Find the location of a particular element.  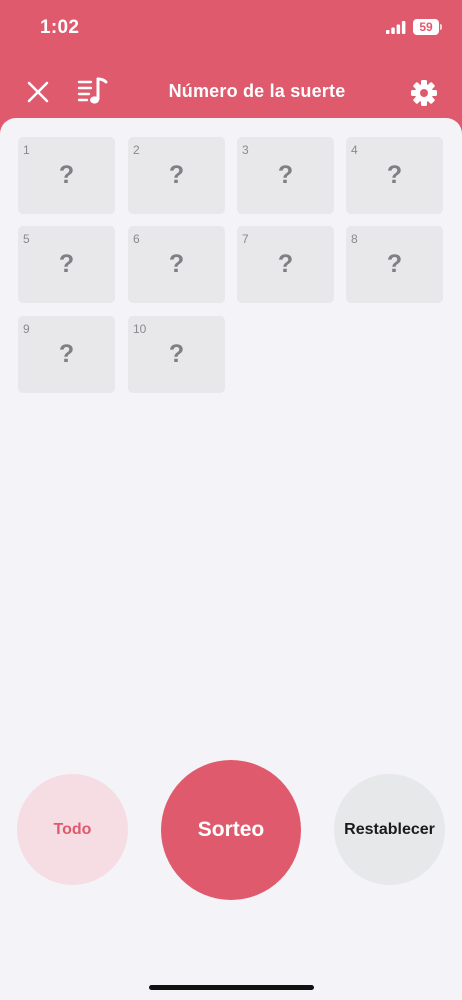

battery-level: 59 is located at coordinates (426, 27).